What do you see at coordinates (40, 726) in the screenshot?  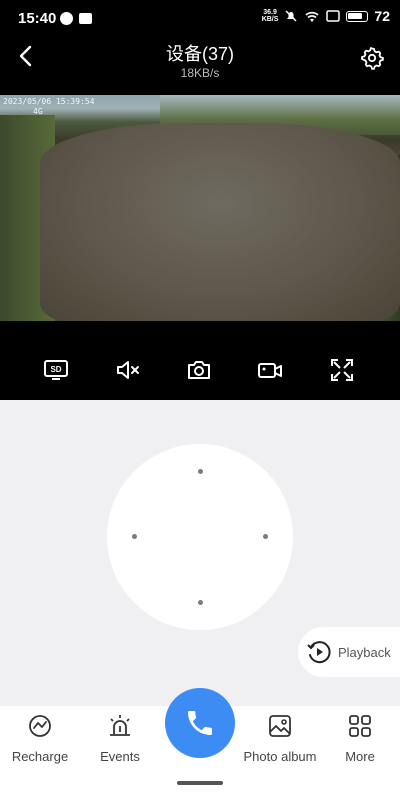 I see `recharge-icon` at bounding box center [40, 726].